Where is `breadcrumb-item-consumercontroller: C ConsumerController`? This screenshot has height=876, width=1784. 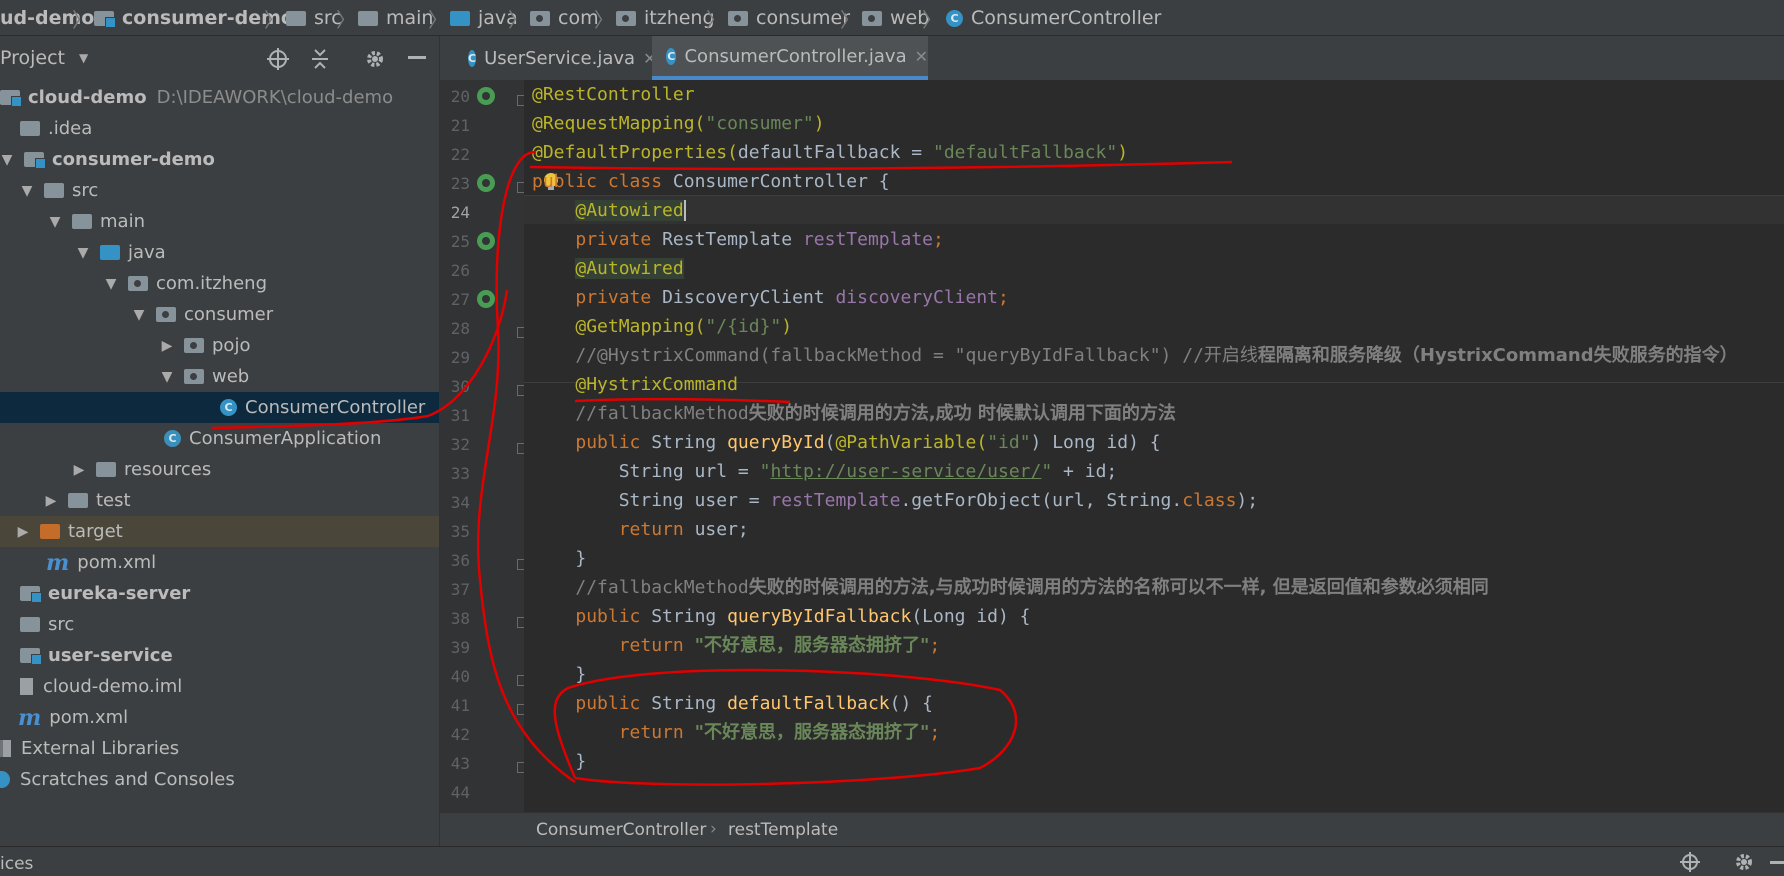 breadcrumb-item-consumercontroller: C ConsumerController is located at coordinates (1054, 17).